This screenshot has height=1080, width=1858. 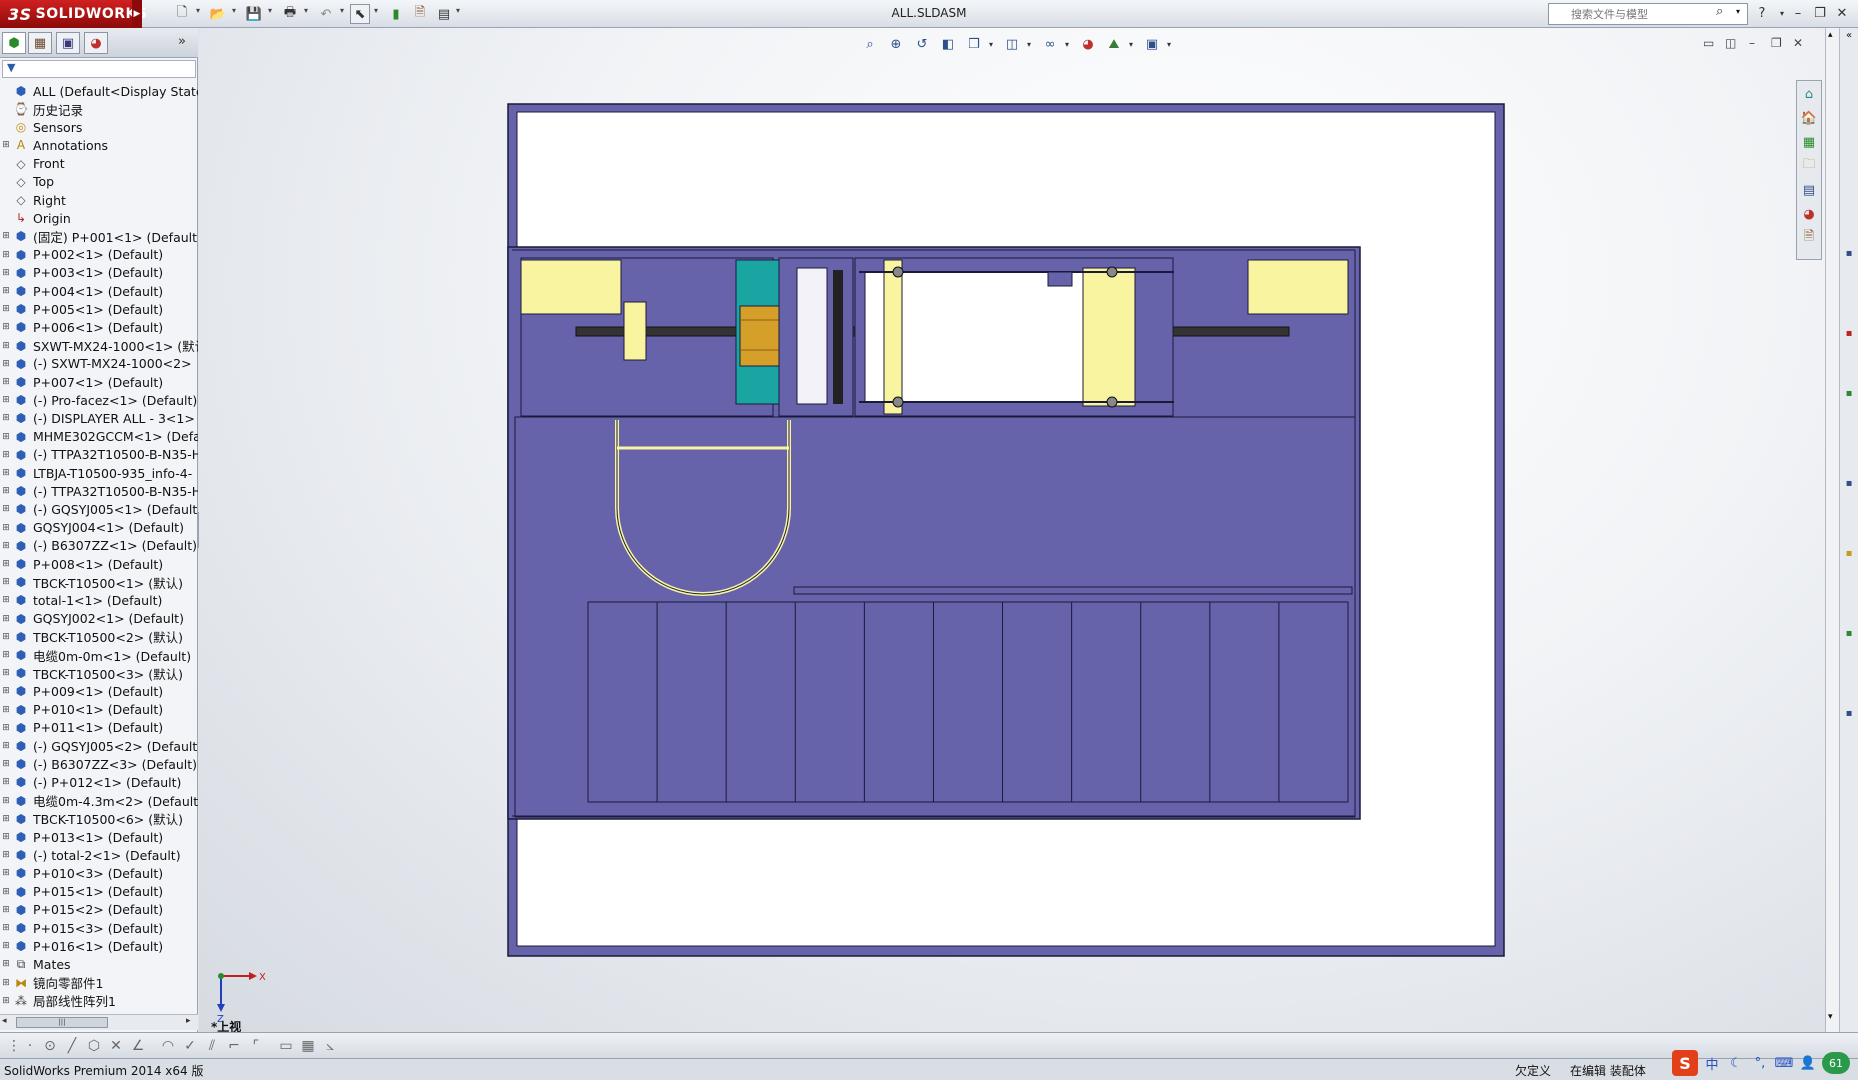 I want to click on tree-item: ⊞ ⬢ P+002<1> (Default), so click(x=99, y=255).